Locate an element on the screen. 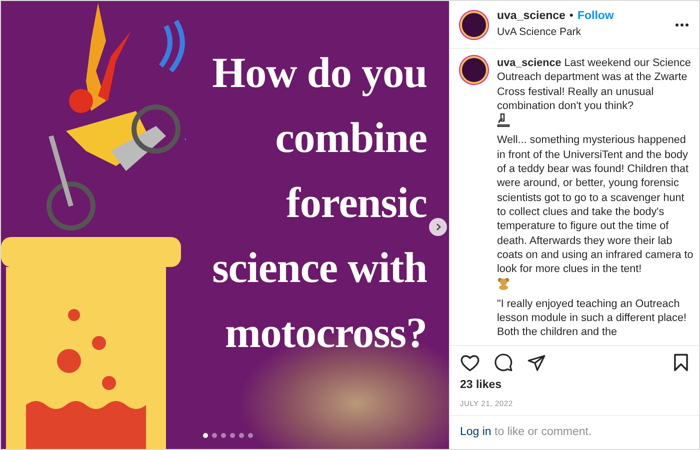 The height and width of the screenshot is (450, 700). save-button is located at coordinates (681, 362).